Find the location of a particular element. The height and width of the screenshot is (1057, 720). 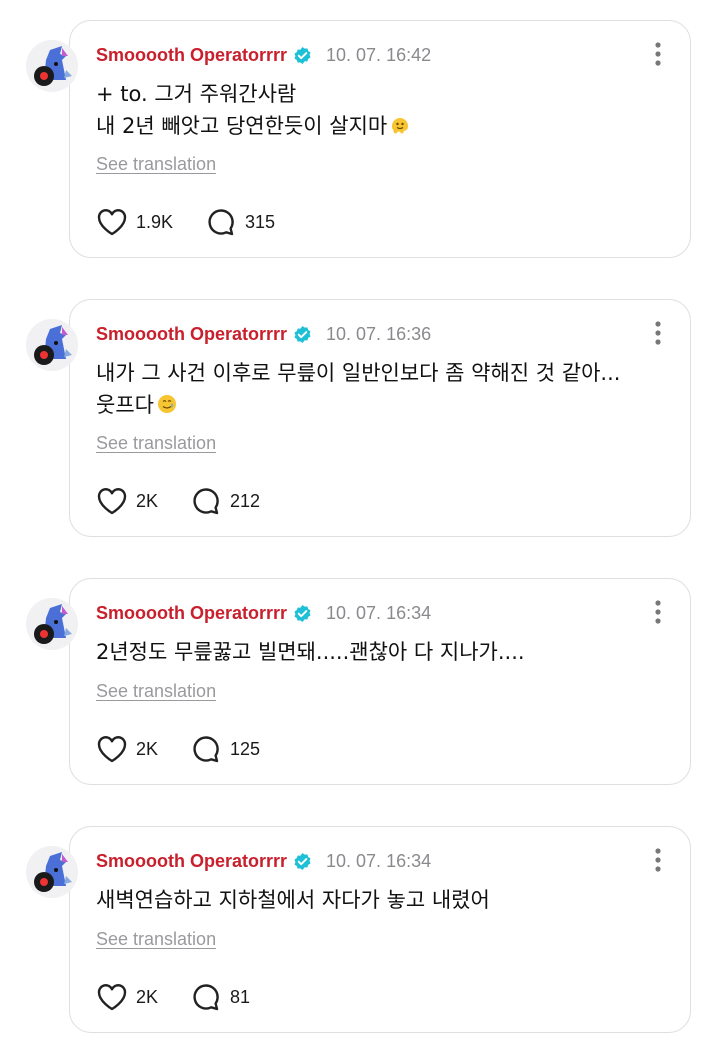

reply-count: 315 is located at coordinates (260, 221).